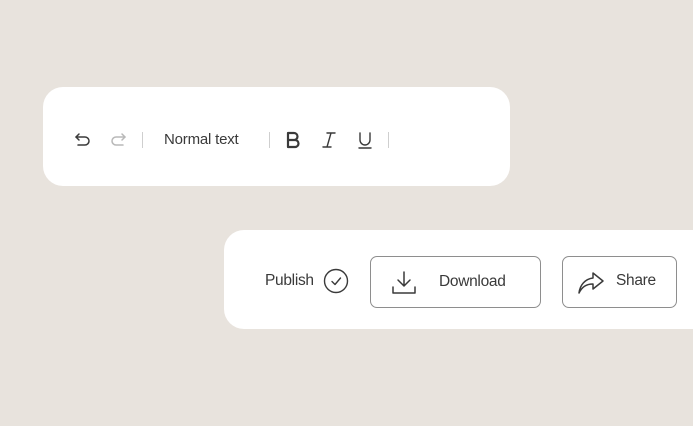  Describe the element at coordinates (289, 280) in the screenshot. I see `publish-label: Publish` at that location.